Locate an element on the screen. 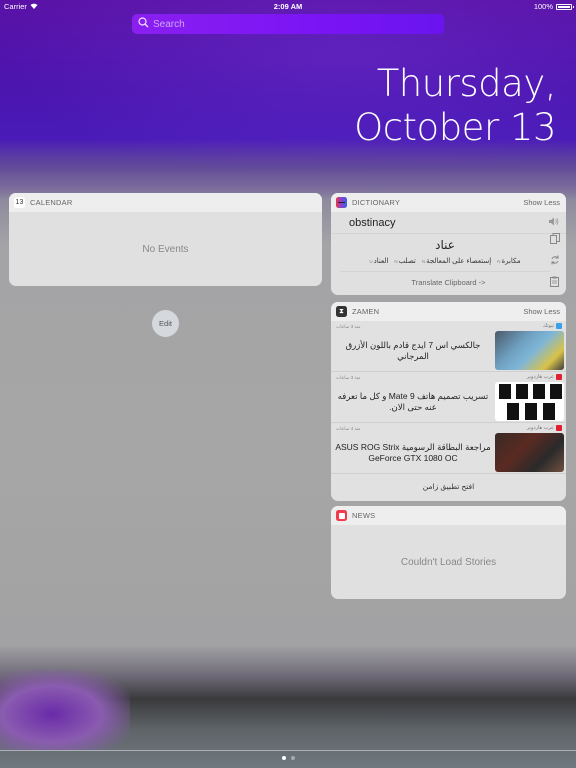 The image size is (576, 768). news-header: NEWS is located at coordinates (448, 515).